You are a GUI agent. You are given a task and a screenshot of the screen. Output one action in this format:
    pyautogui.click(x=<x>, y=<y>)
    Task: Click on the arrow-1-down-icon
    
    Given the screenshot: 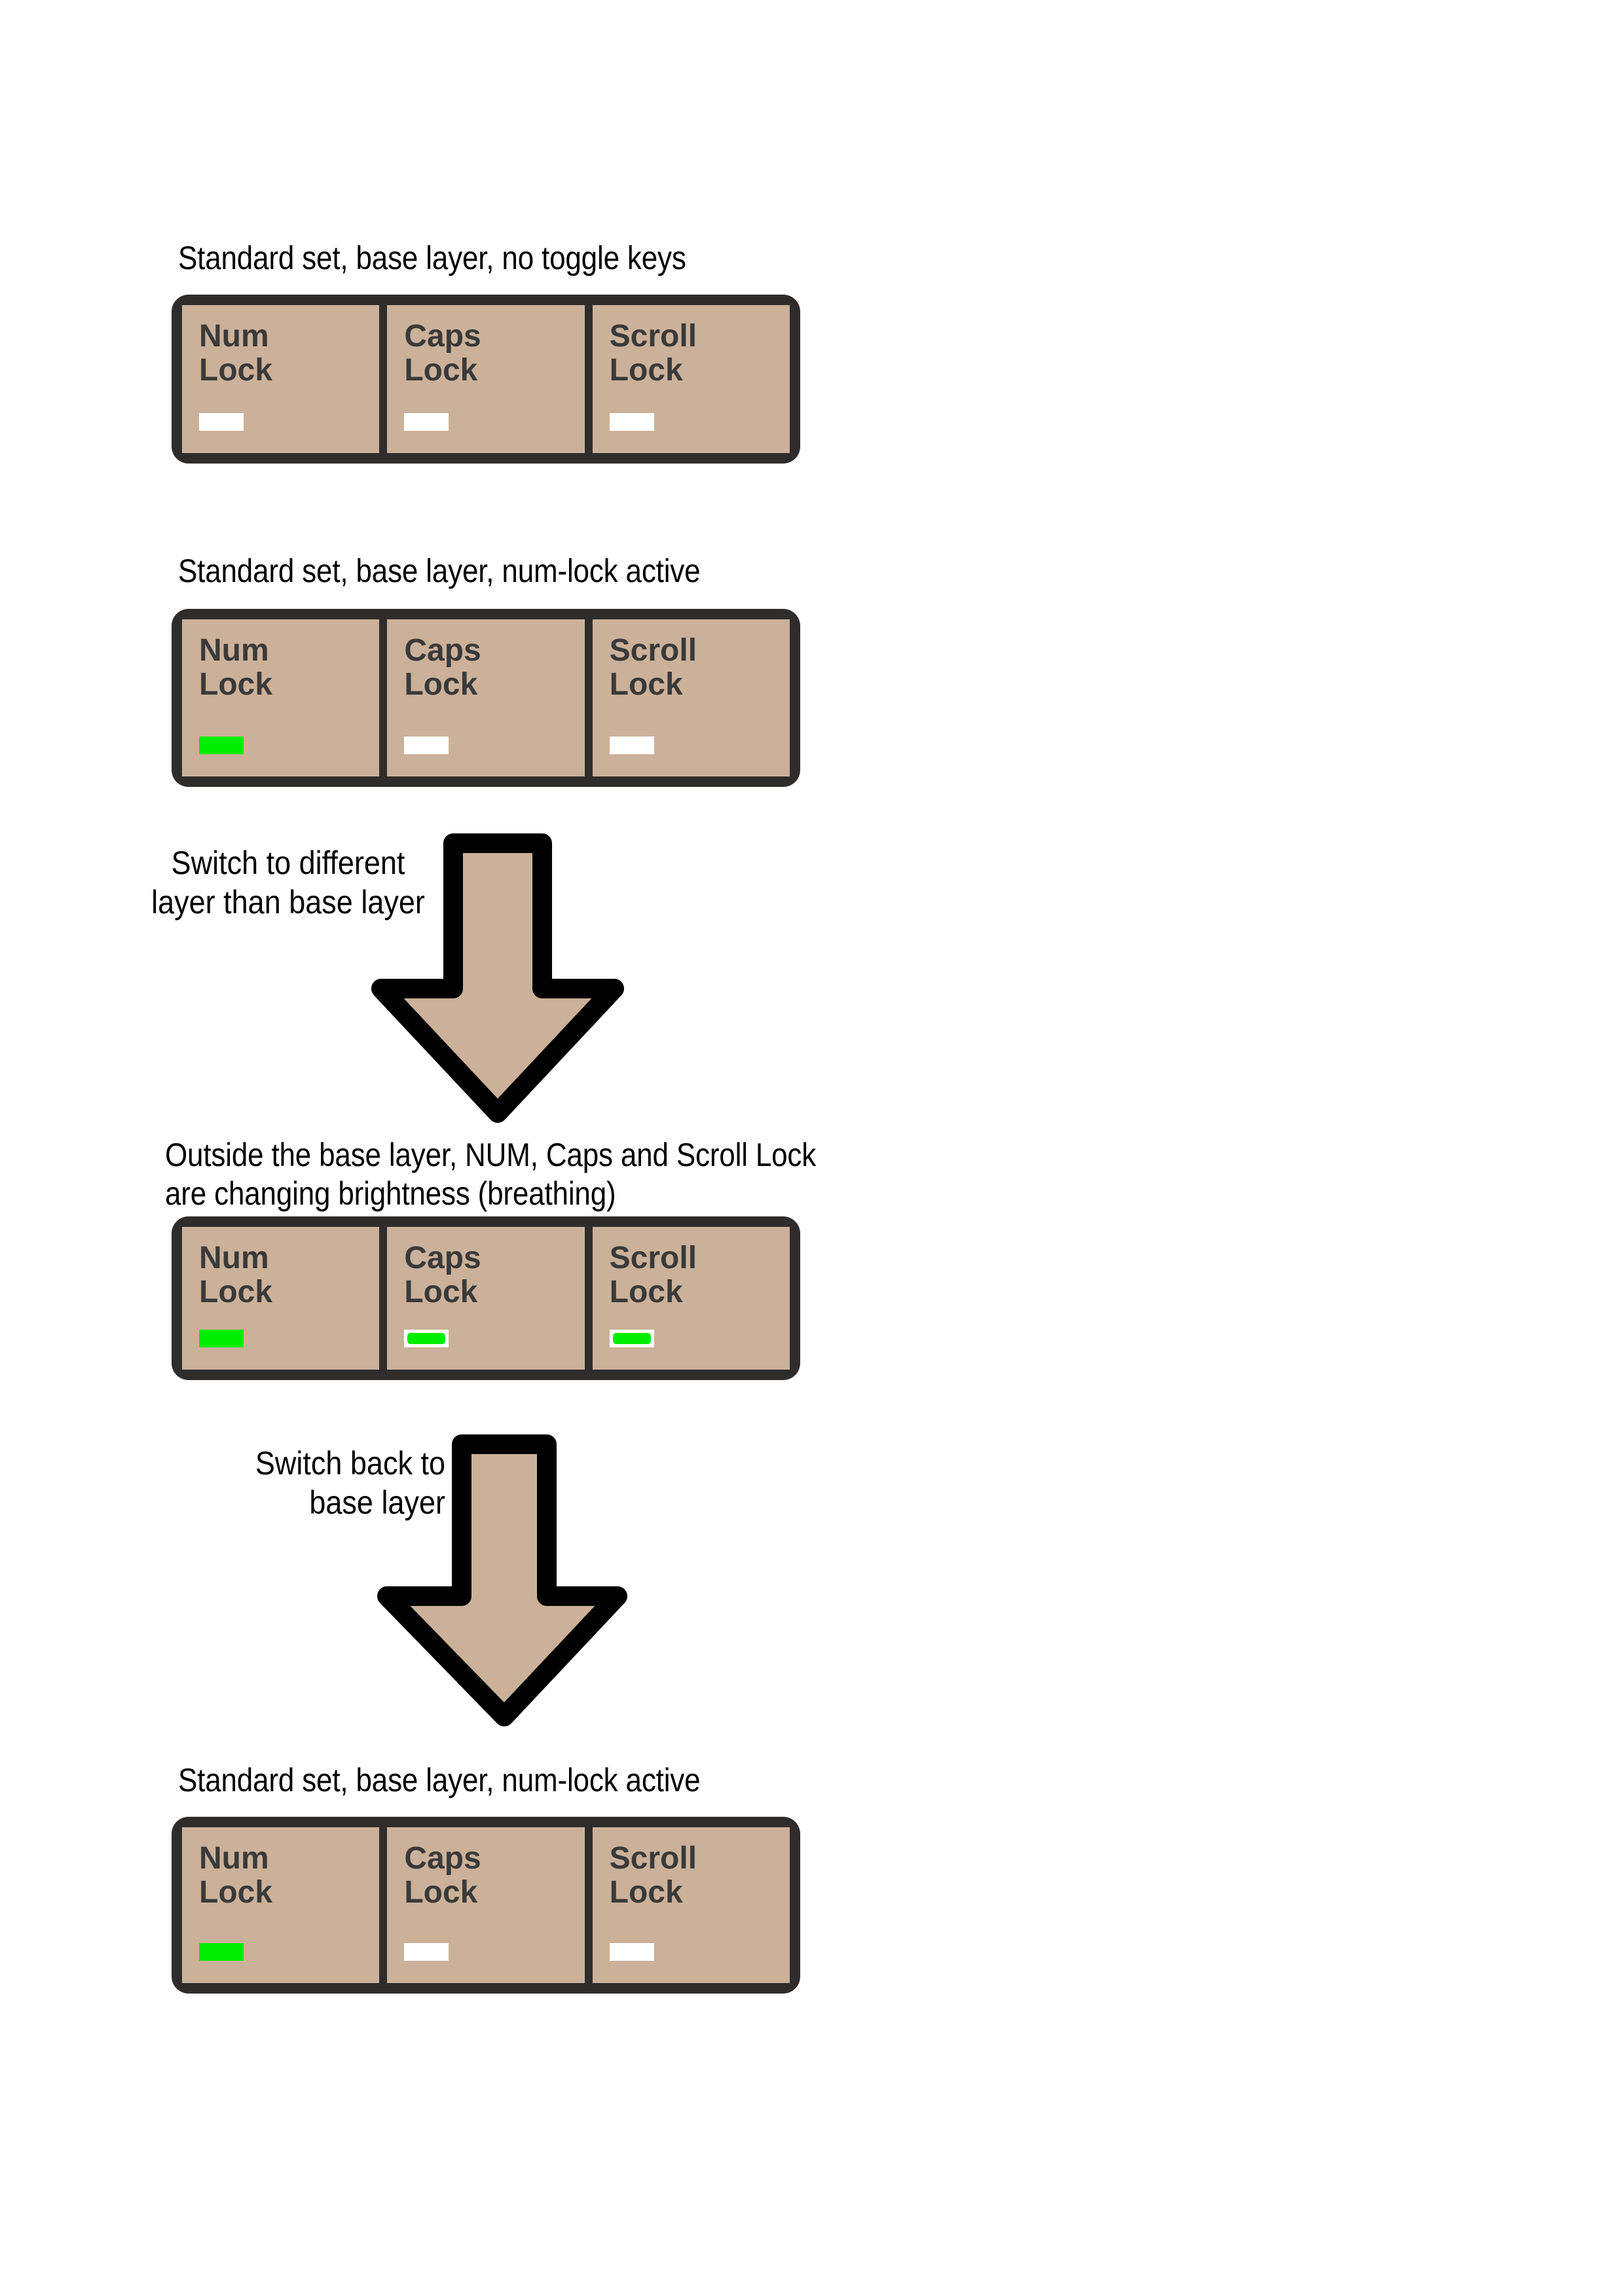 What is the action you would take?
    pyautogui.click(x=498, y=978)
    